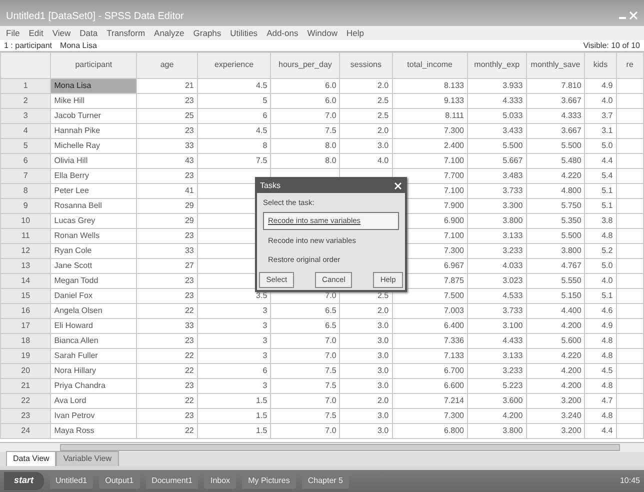  I want to click on menu-item: Edit, so click(36, 33).